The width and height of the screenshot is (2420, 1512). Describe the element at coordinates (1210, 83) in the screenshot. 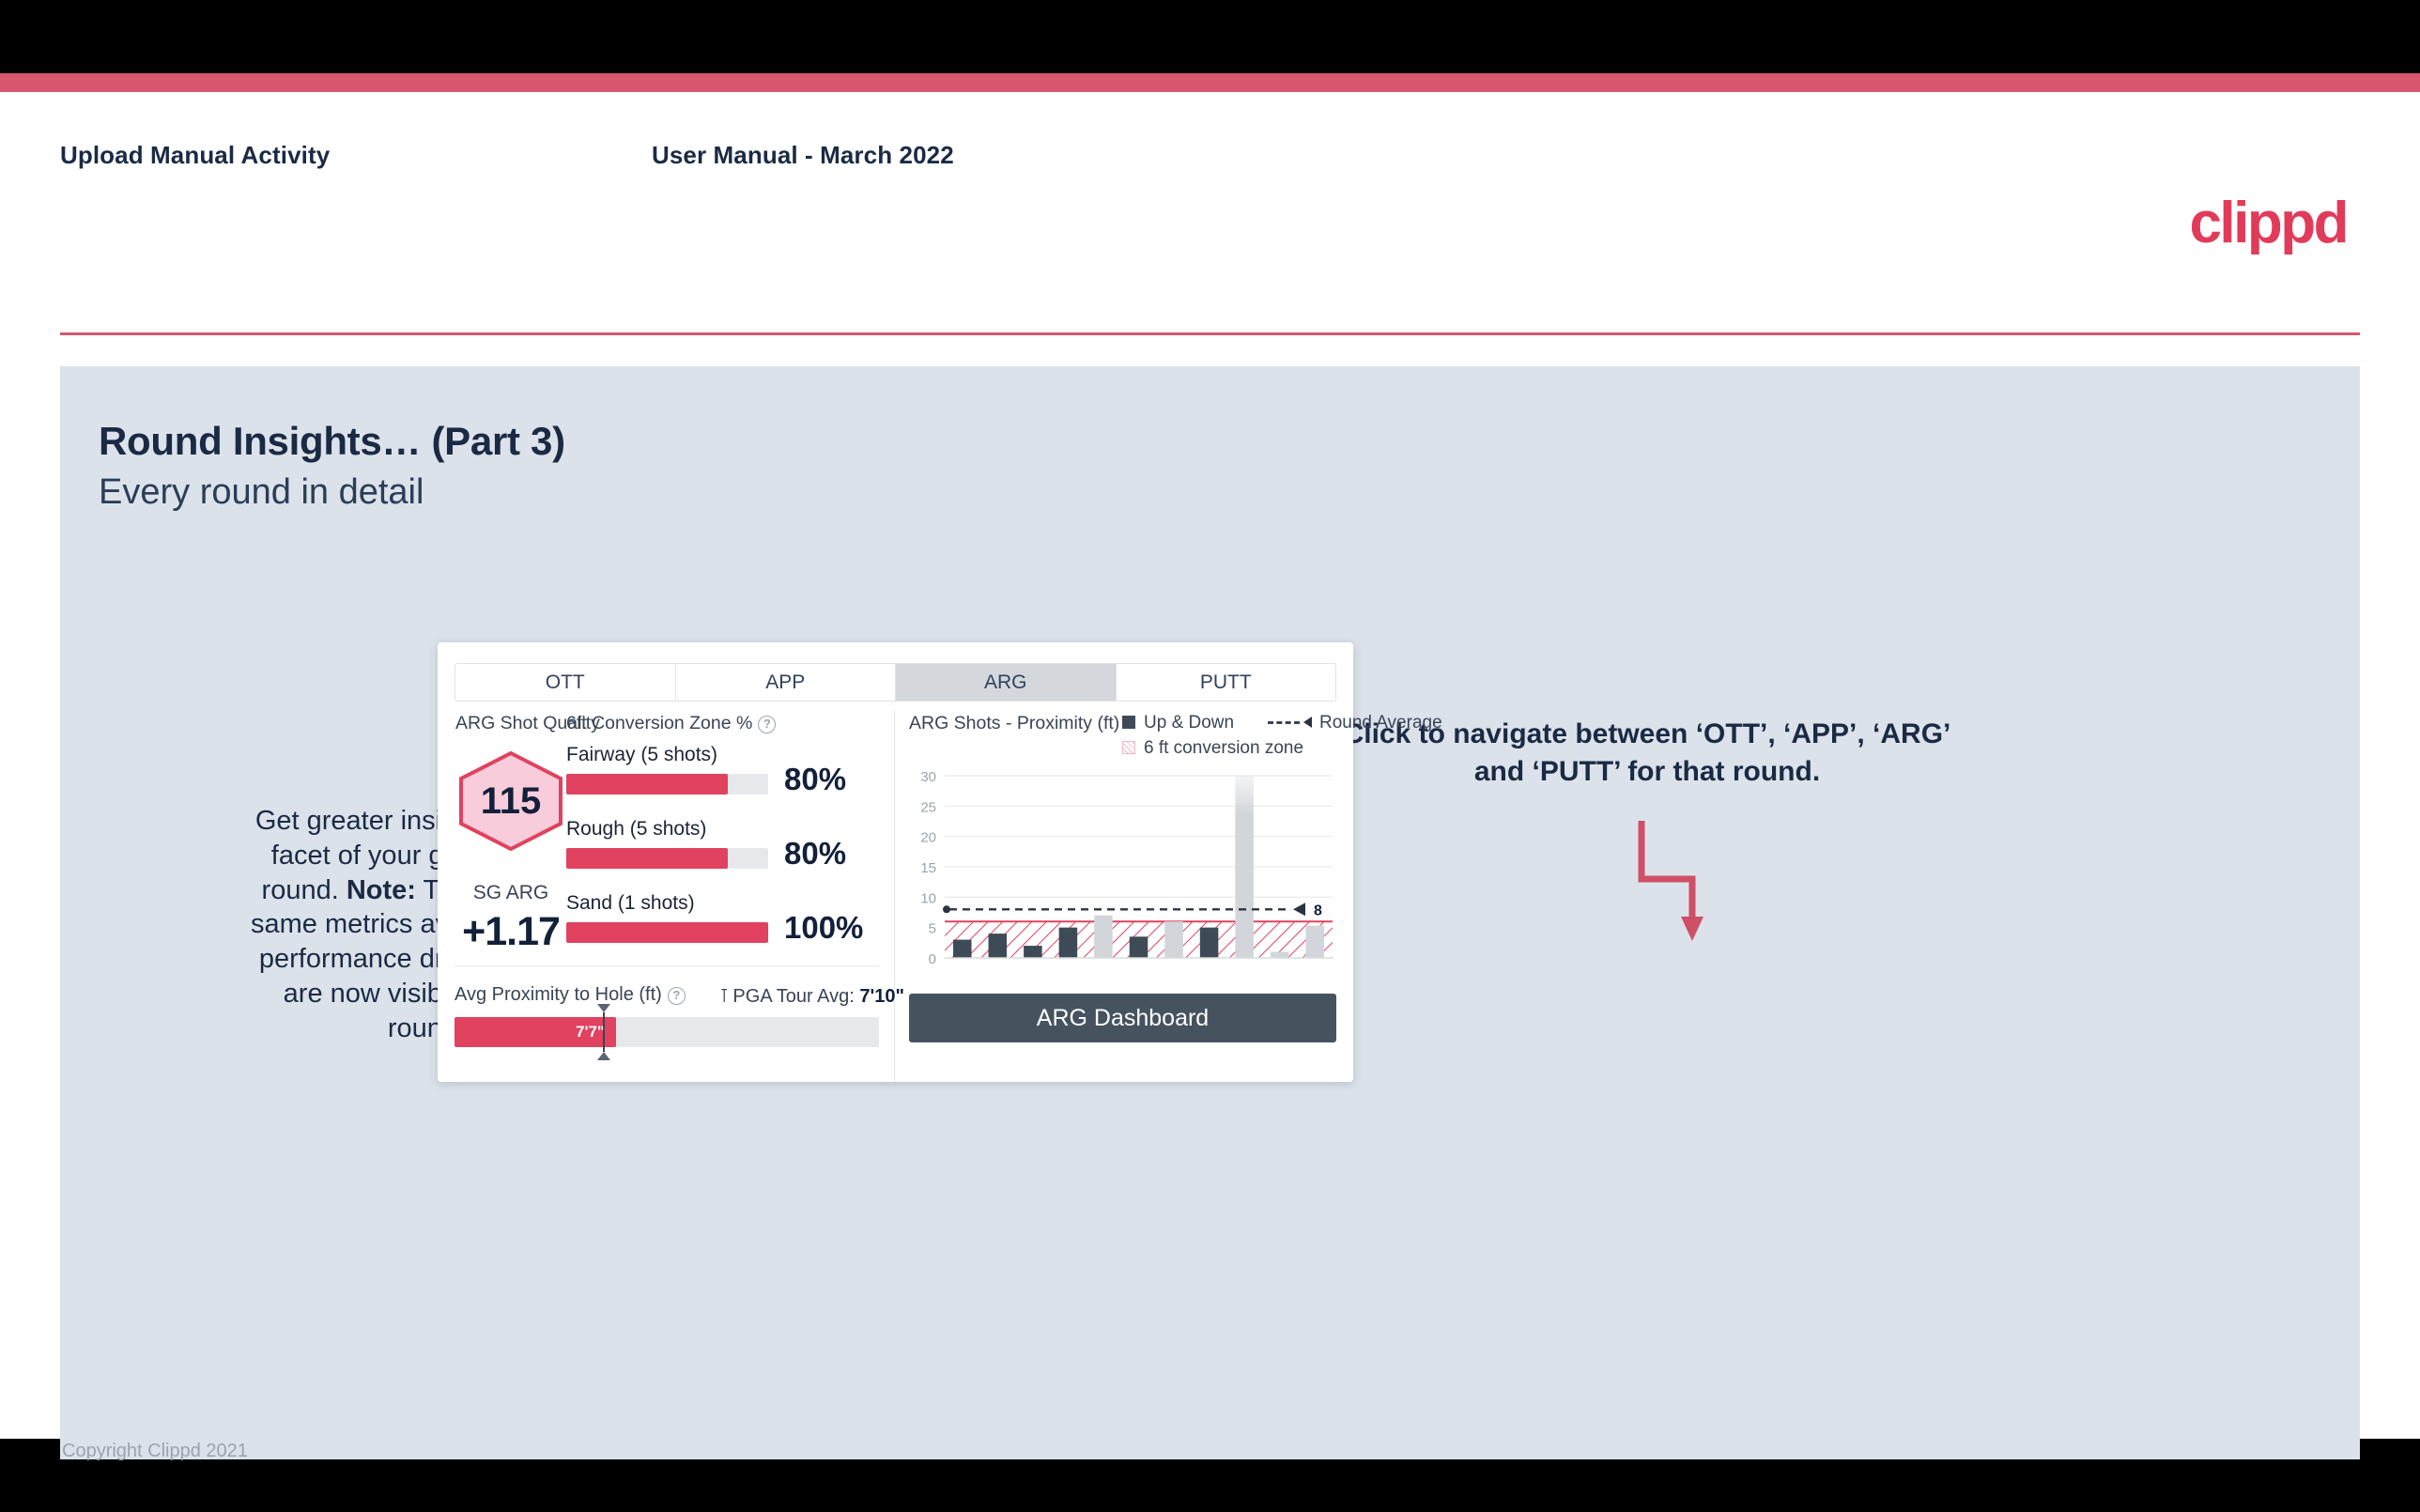

I see `brand-stripe` at that location.